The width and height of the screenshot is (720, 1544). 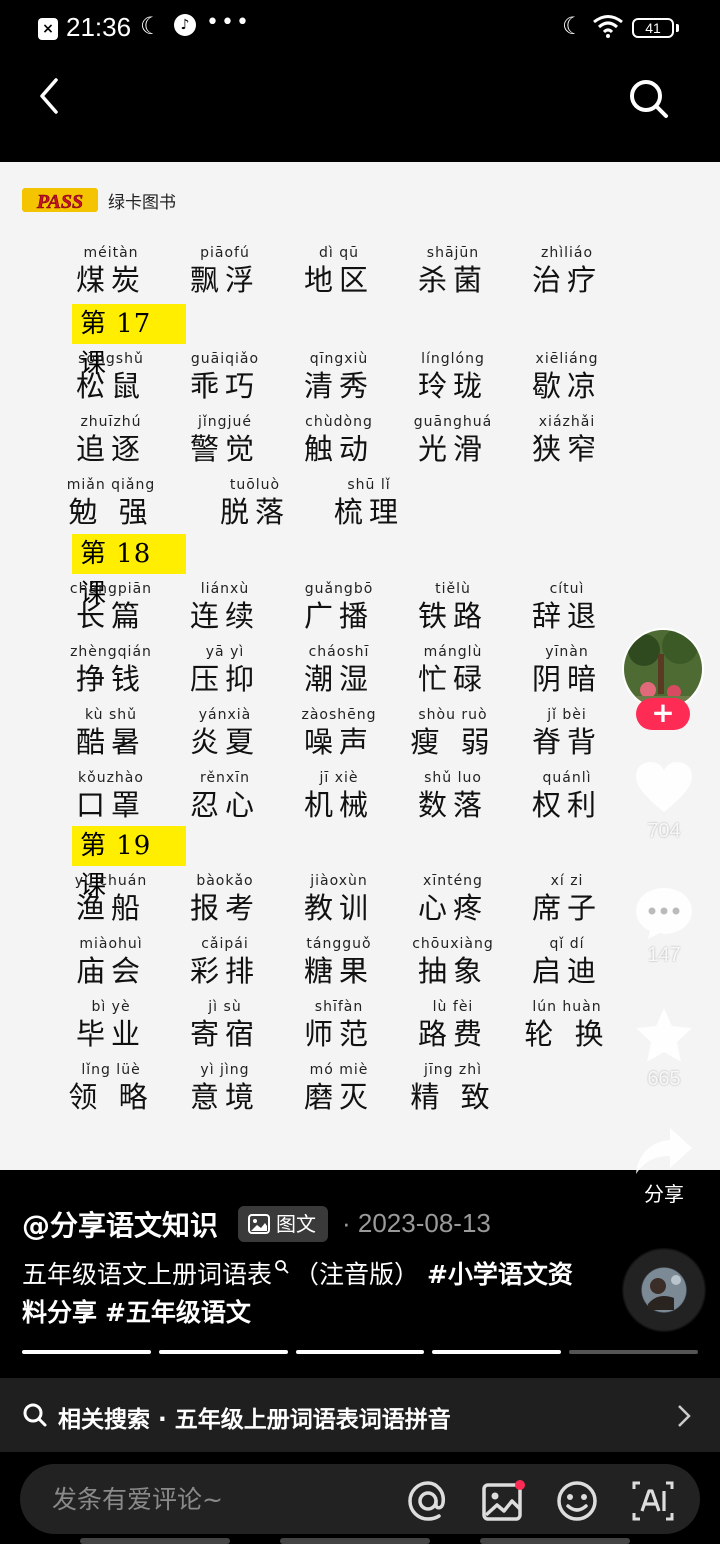 What do you see at coordinates (111, 652) in the screenshot?
I see `pinyin: zhèngqián` at bounding box center [111, 652].